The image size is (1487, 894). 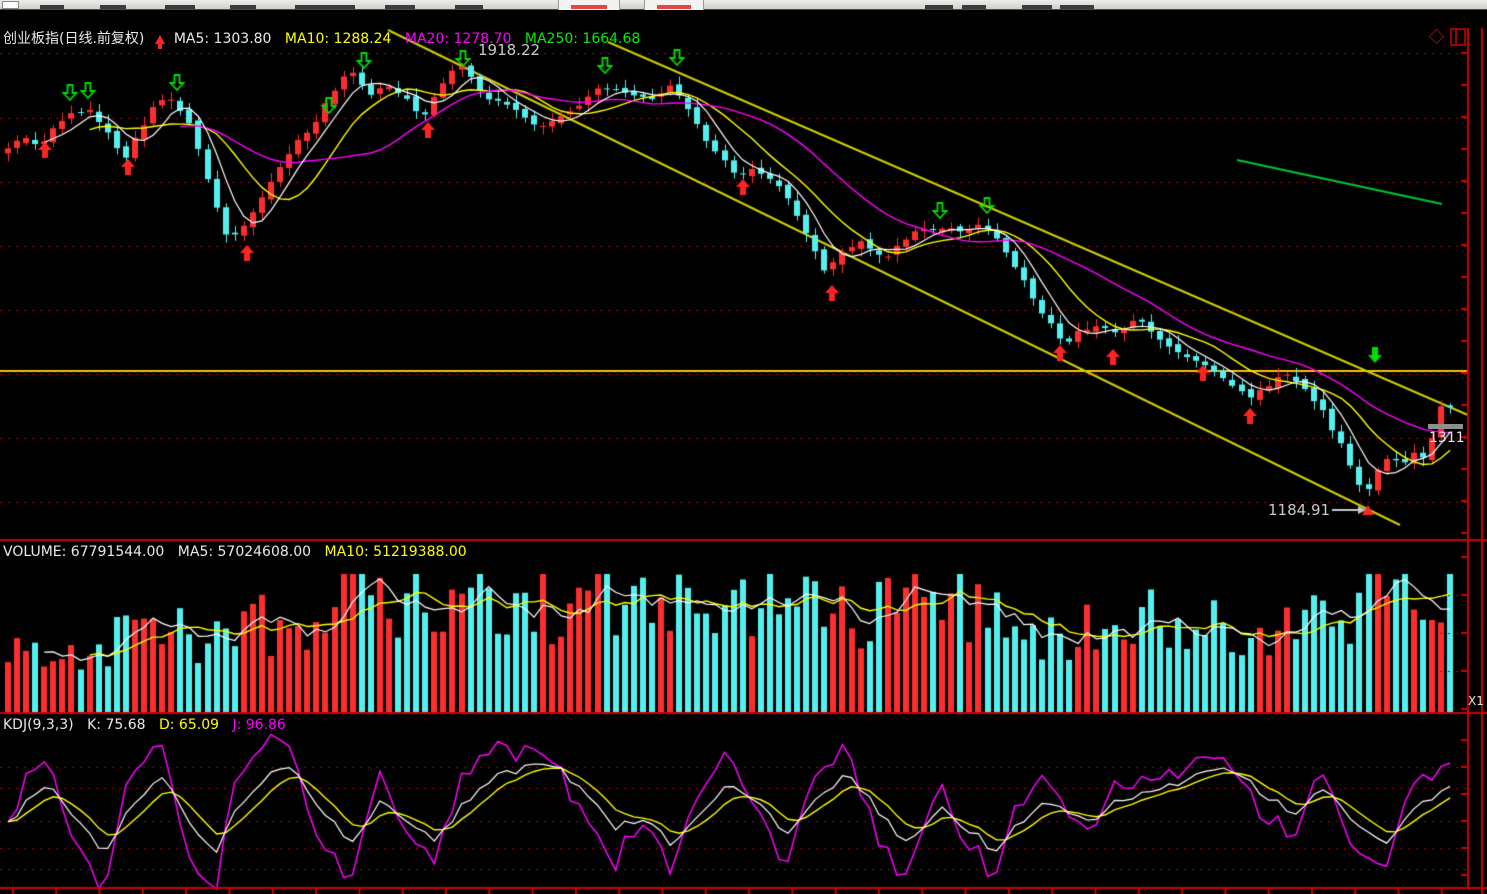 I want to click on symbol-title: 创业板指(日线.前复权), so click(x=74, y=39).